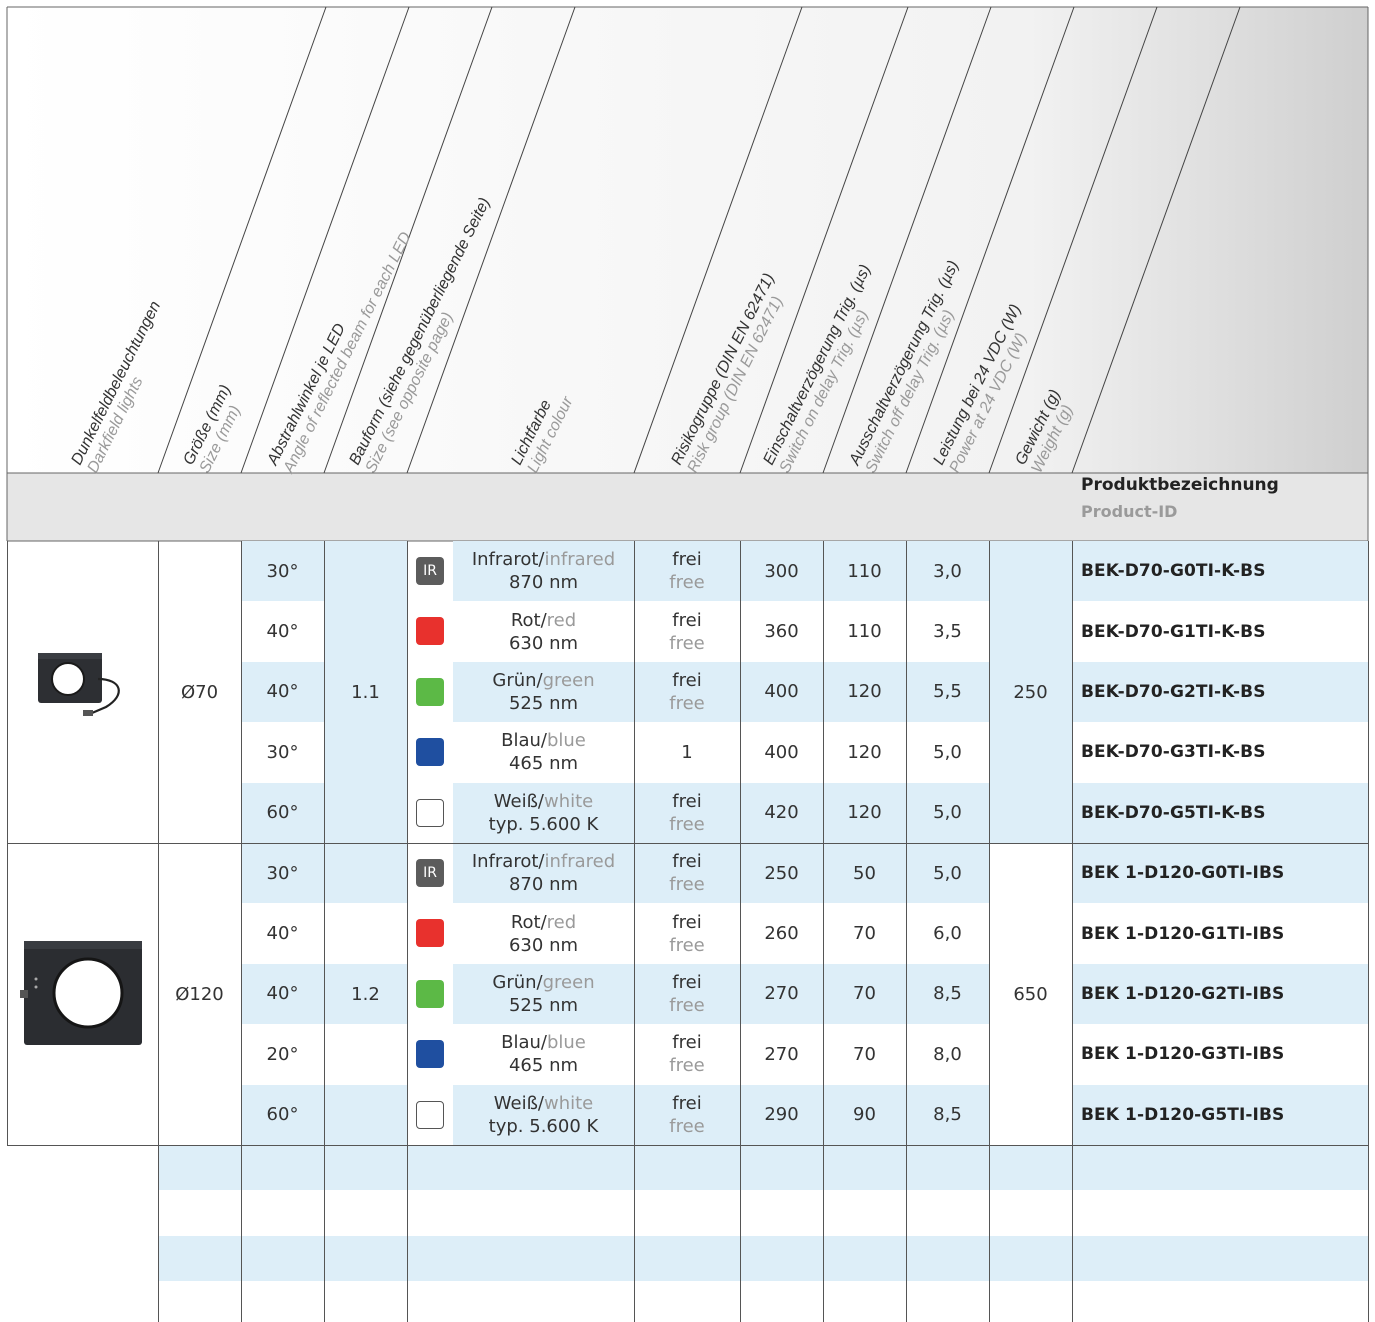 This screenshot has height=1322, width=1375. What do you see at coordinates (1183, 1114) in the screenshot?
I see `product-id-cell: BEK 1-D120-G5TI-IBS` at bounding box center [1183, 1114].